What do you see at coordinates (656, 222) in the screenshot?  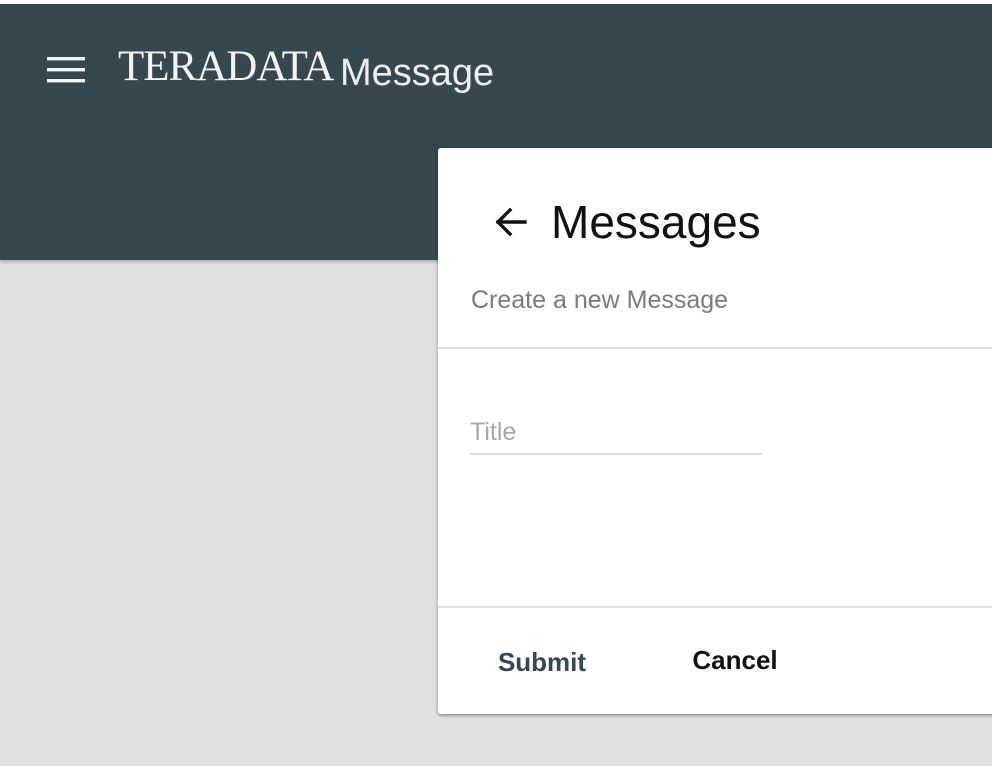 I see `card-title: Messages` at bounding box center [656, 222].